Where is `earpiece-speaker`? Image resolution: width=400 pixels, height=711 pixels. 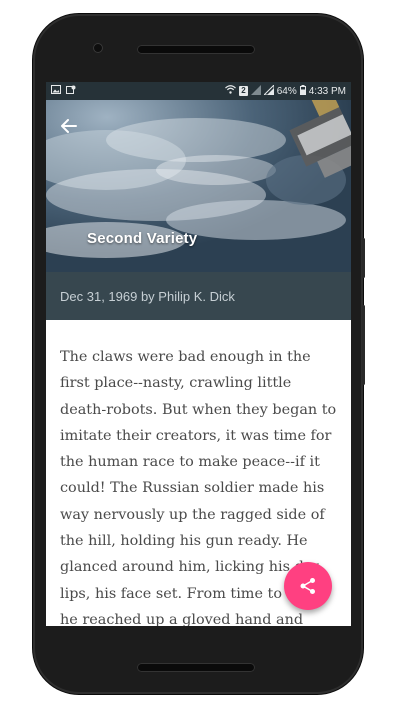
earpiece-speaker is located at coordinates (196, 49).